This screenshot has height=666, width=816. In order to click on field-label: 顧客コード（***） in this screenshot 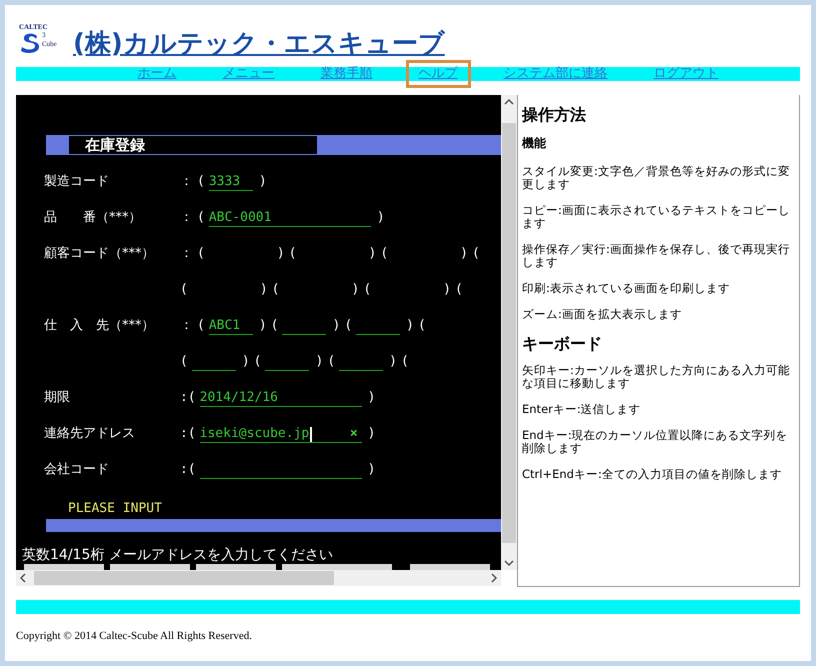, I will do `click(99, 253)`.